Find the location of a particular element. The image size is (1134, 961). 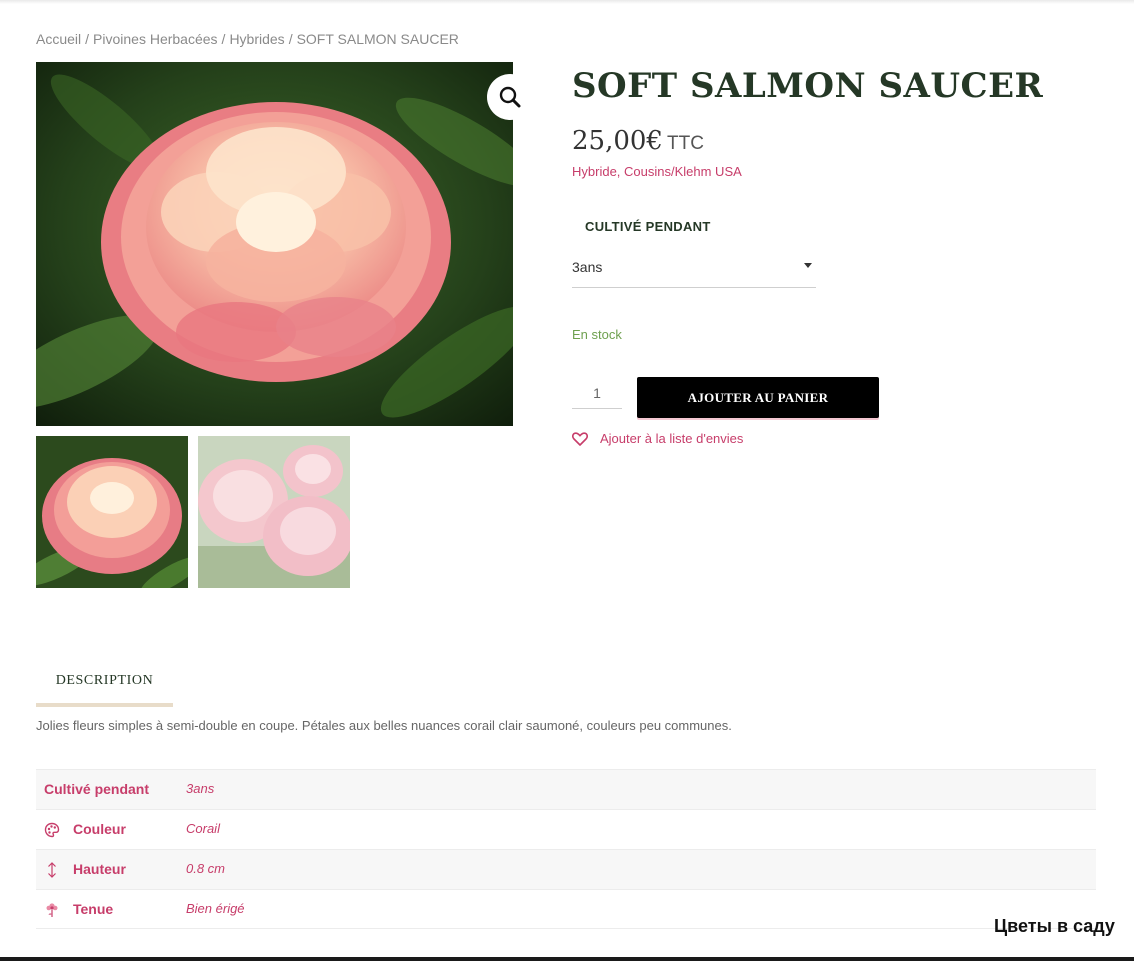

breadcrumb-home: Accueil is located at coordinates (58, 39).